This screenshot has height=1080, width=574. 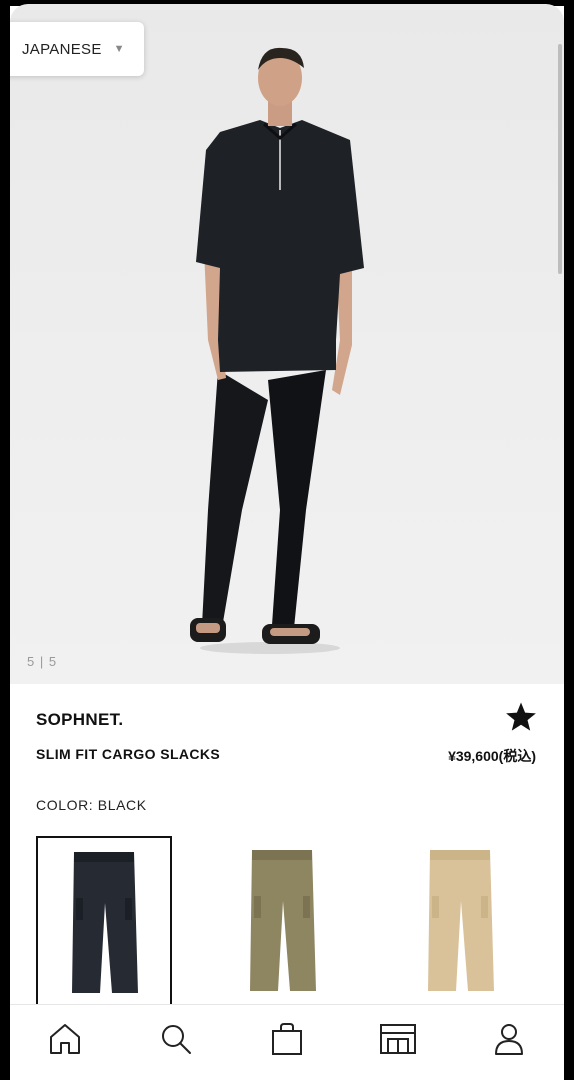 I want to click on product-price: ¥39,600(税込), so click(x=492, y=756).